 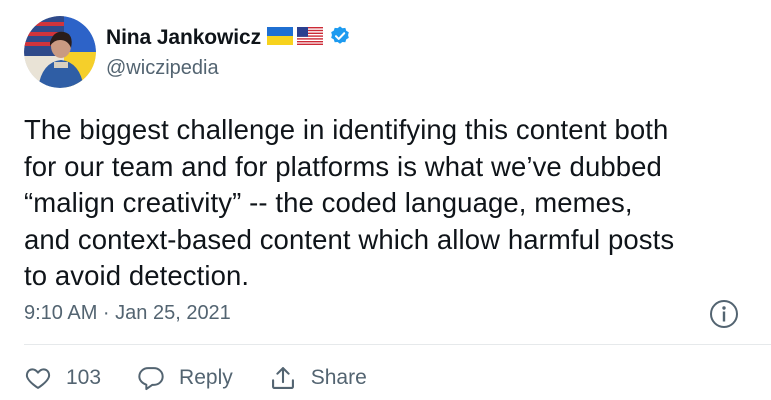 I want to click on tweet-text-line: to avoid detection., so click(x=137, y=275).